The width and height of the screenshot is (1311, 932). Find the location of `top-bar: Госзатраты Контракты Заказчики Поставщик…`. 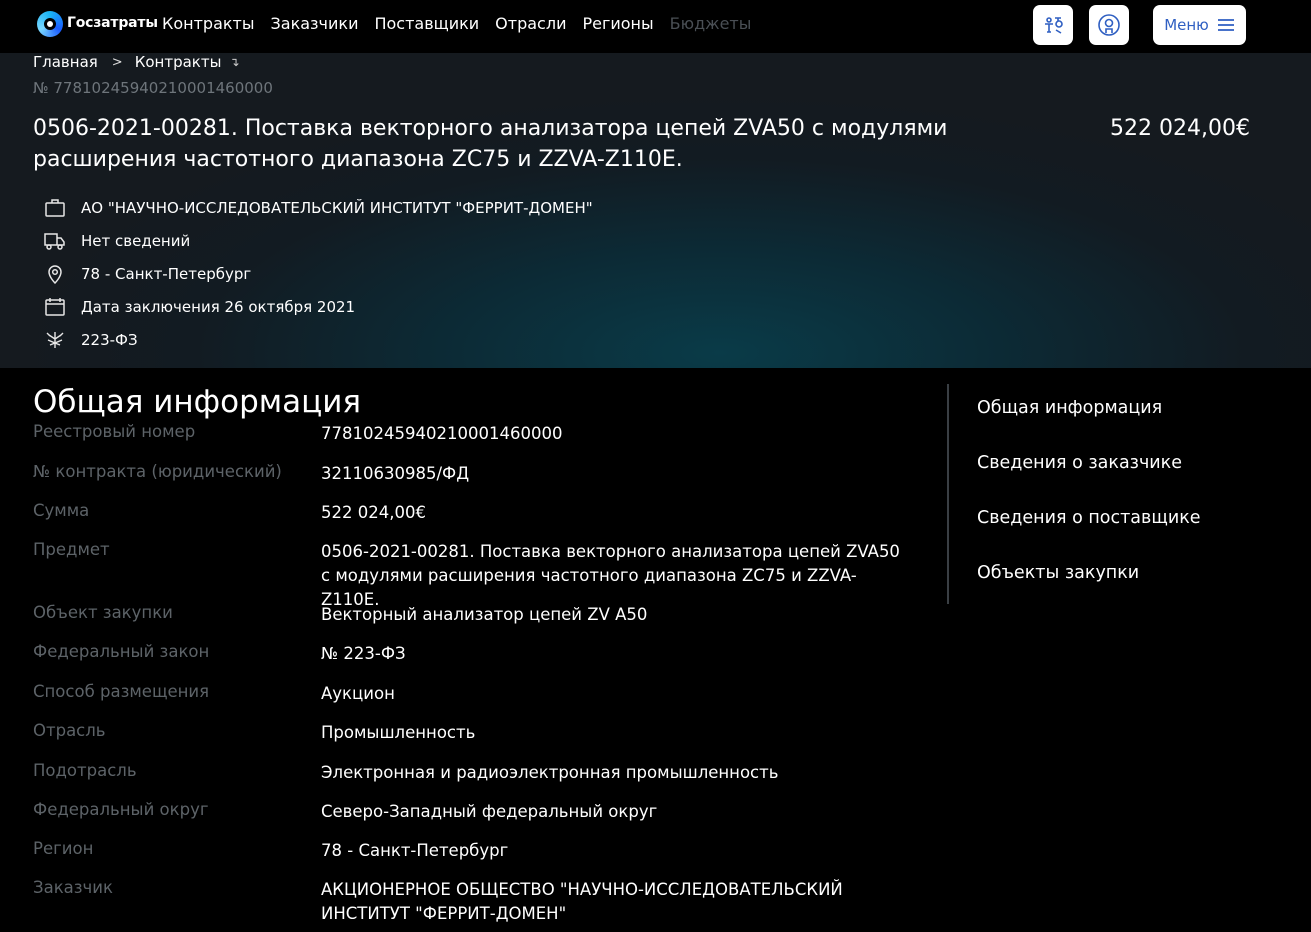

top-bar: Госзатраты Контракты Заказчики Поставщик… is located at coordinates (655, 26).